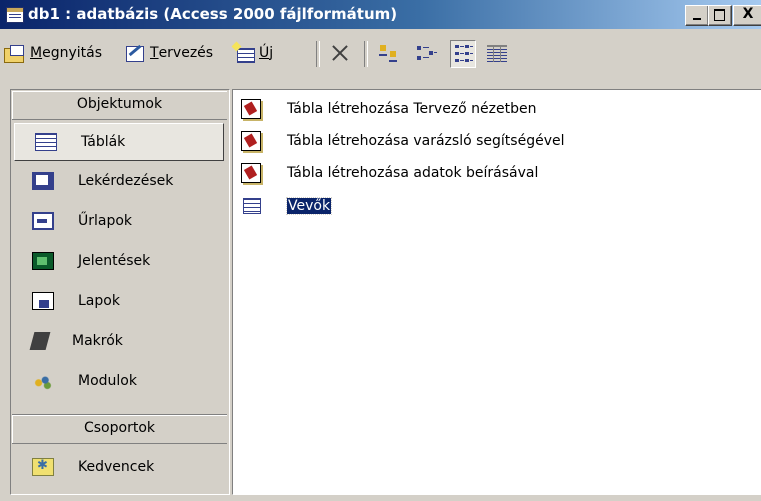  What do you see at coordinates (340, 53) in the screenshot?
I see `delete-icon` at bounding box center [340, 53].